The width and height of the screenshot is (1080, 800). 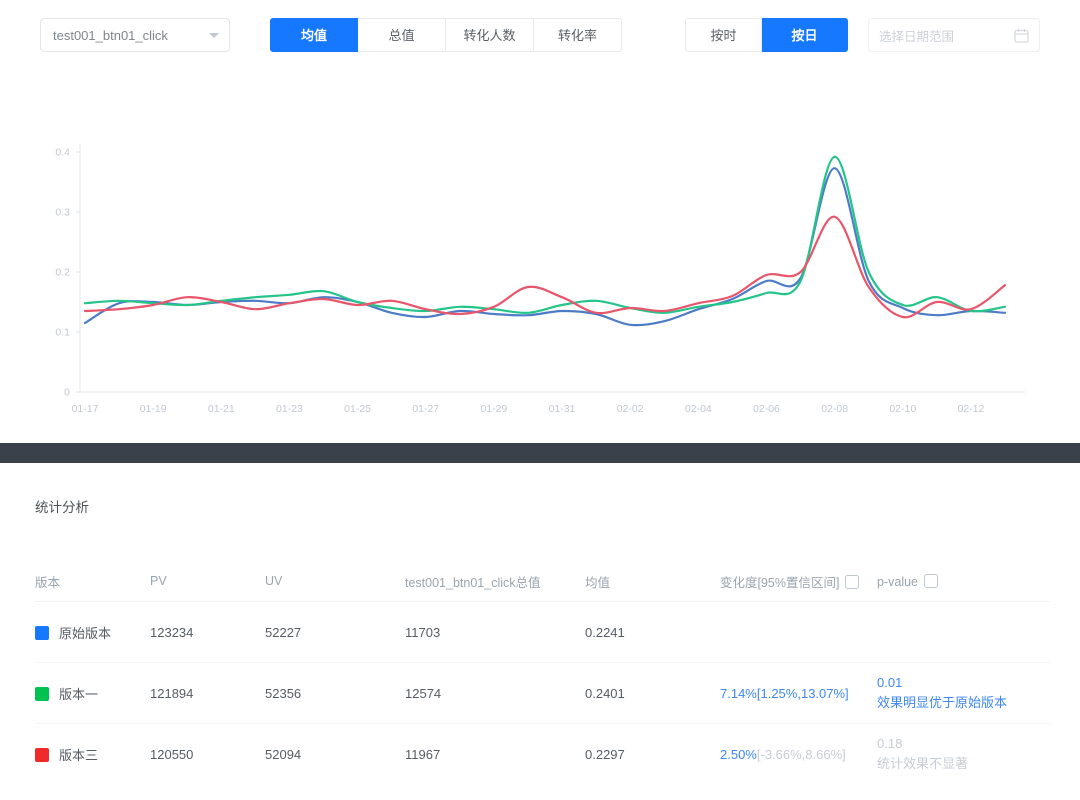 What do you see at coordinates (495, 632) in the screenshot?
I see `total-cell: 11703` at bounding box center [495, 632].